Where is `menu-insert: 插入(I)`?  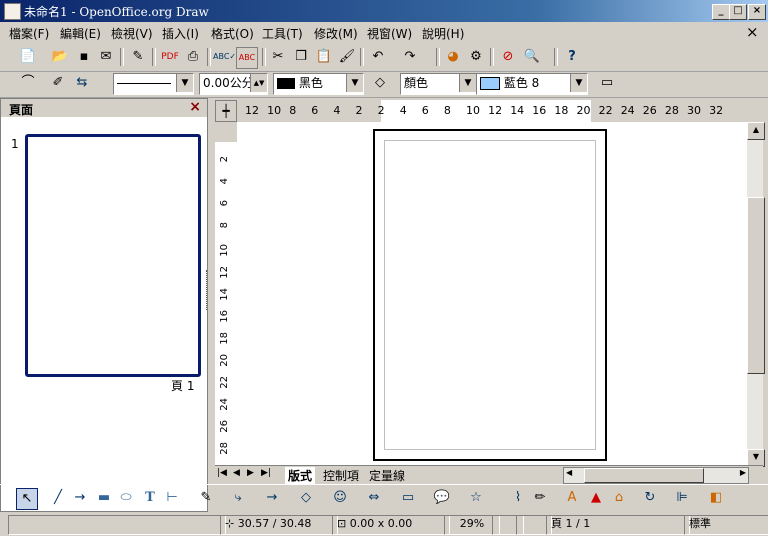
menu-insert: 插入(I) is located at coordinates (180, 33).